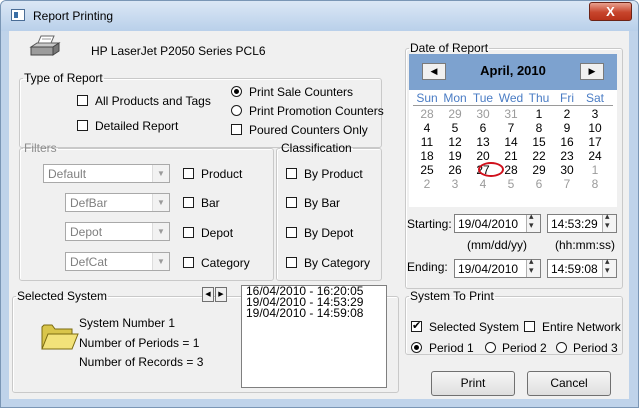 The image size is (639, 408). What do you see at coordinates (416, 325) in the screenshot?
I see `selected-system-checkbox` at bounding box center [416, 325].